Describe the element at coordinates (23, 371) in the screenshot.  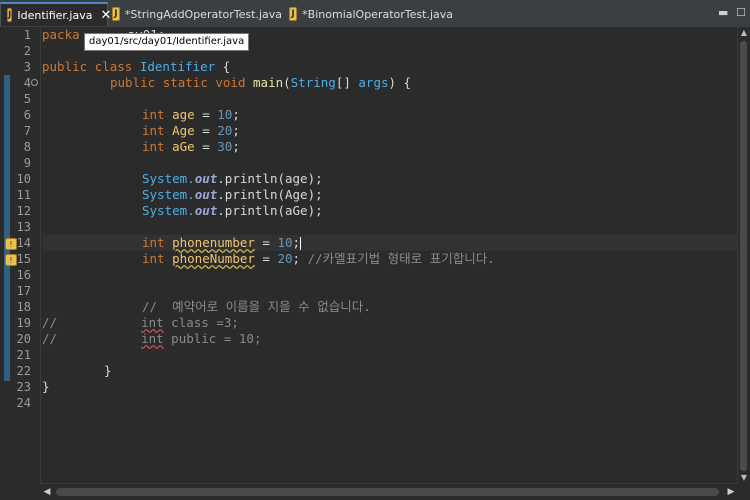
I see `line-number: 22` at that location.